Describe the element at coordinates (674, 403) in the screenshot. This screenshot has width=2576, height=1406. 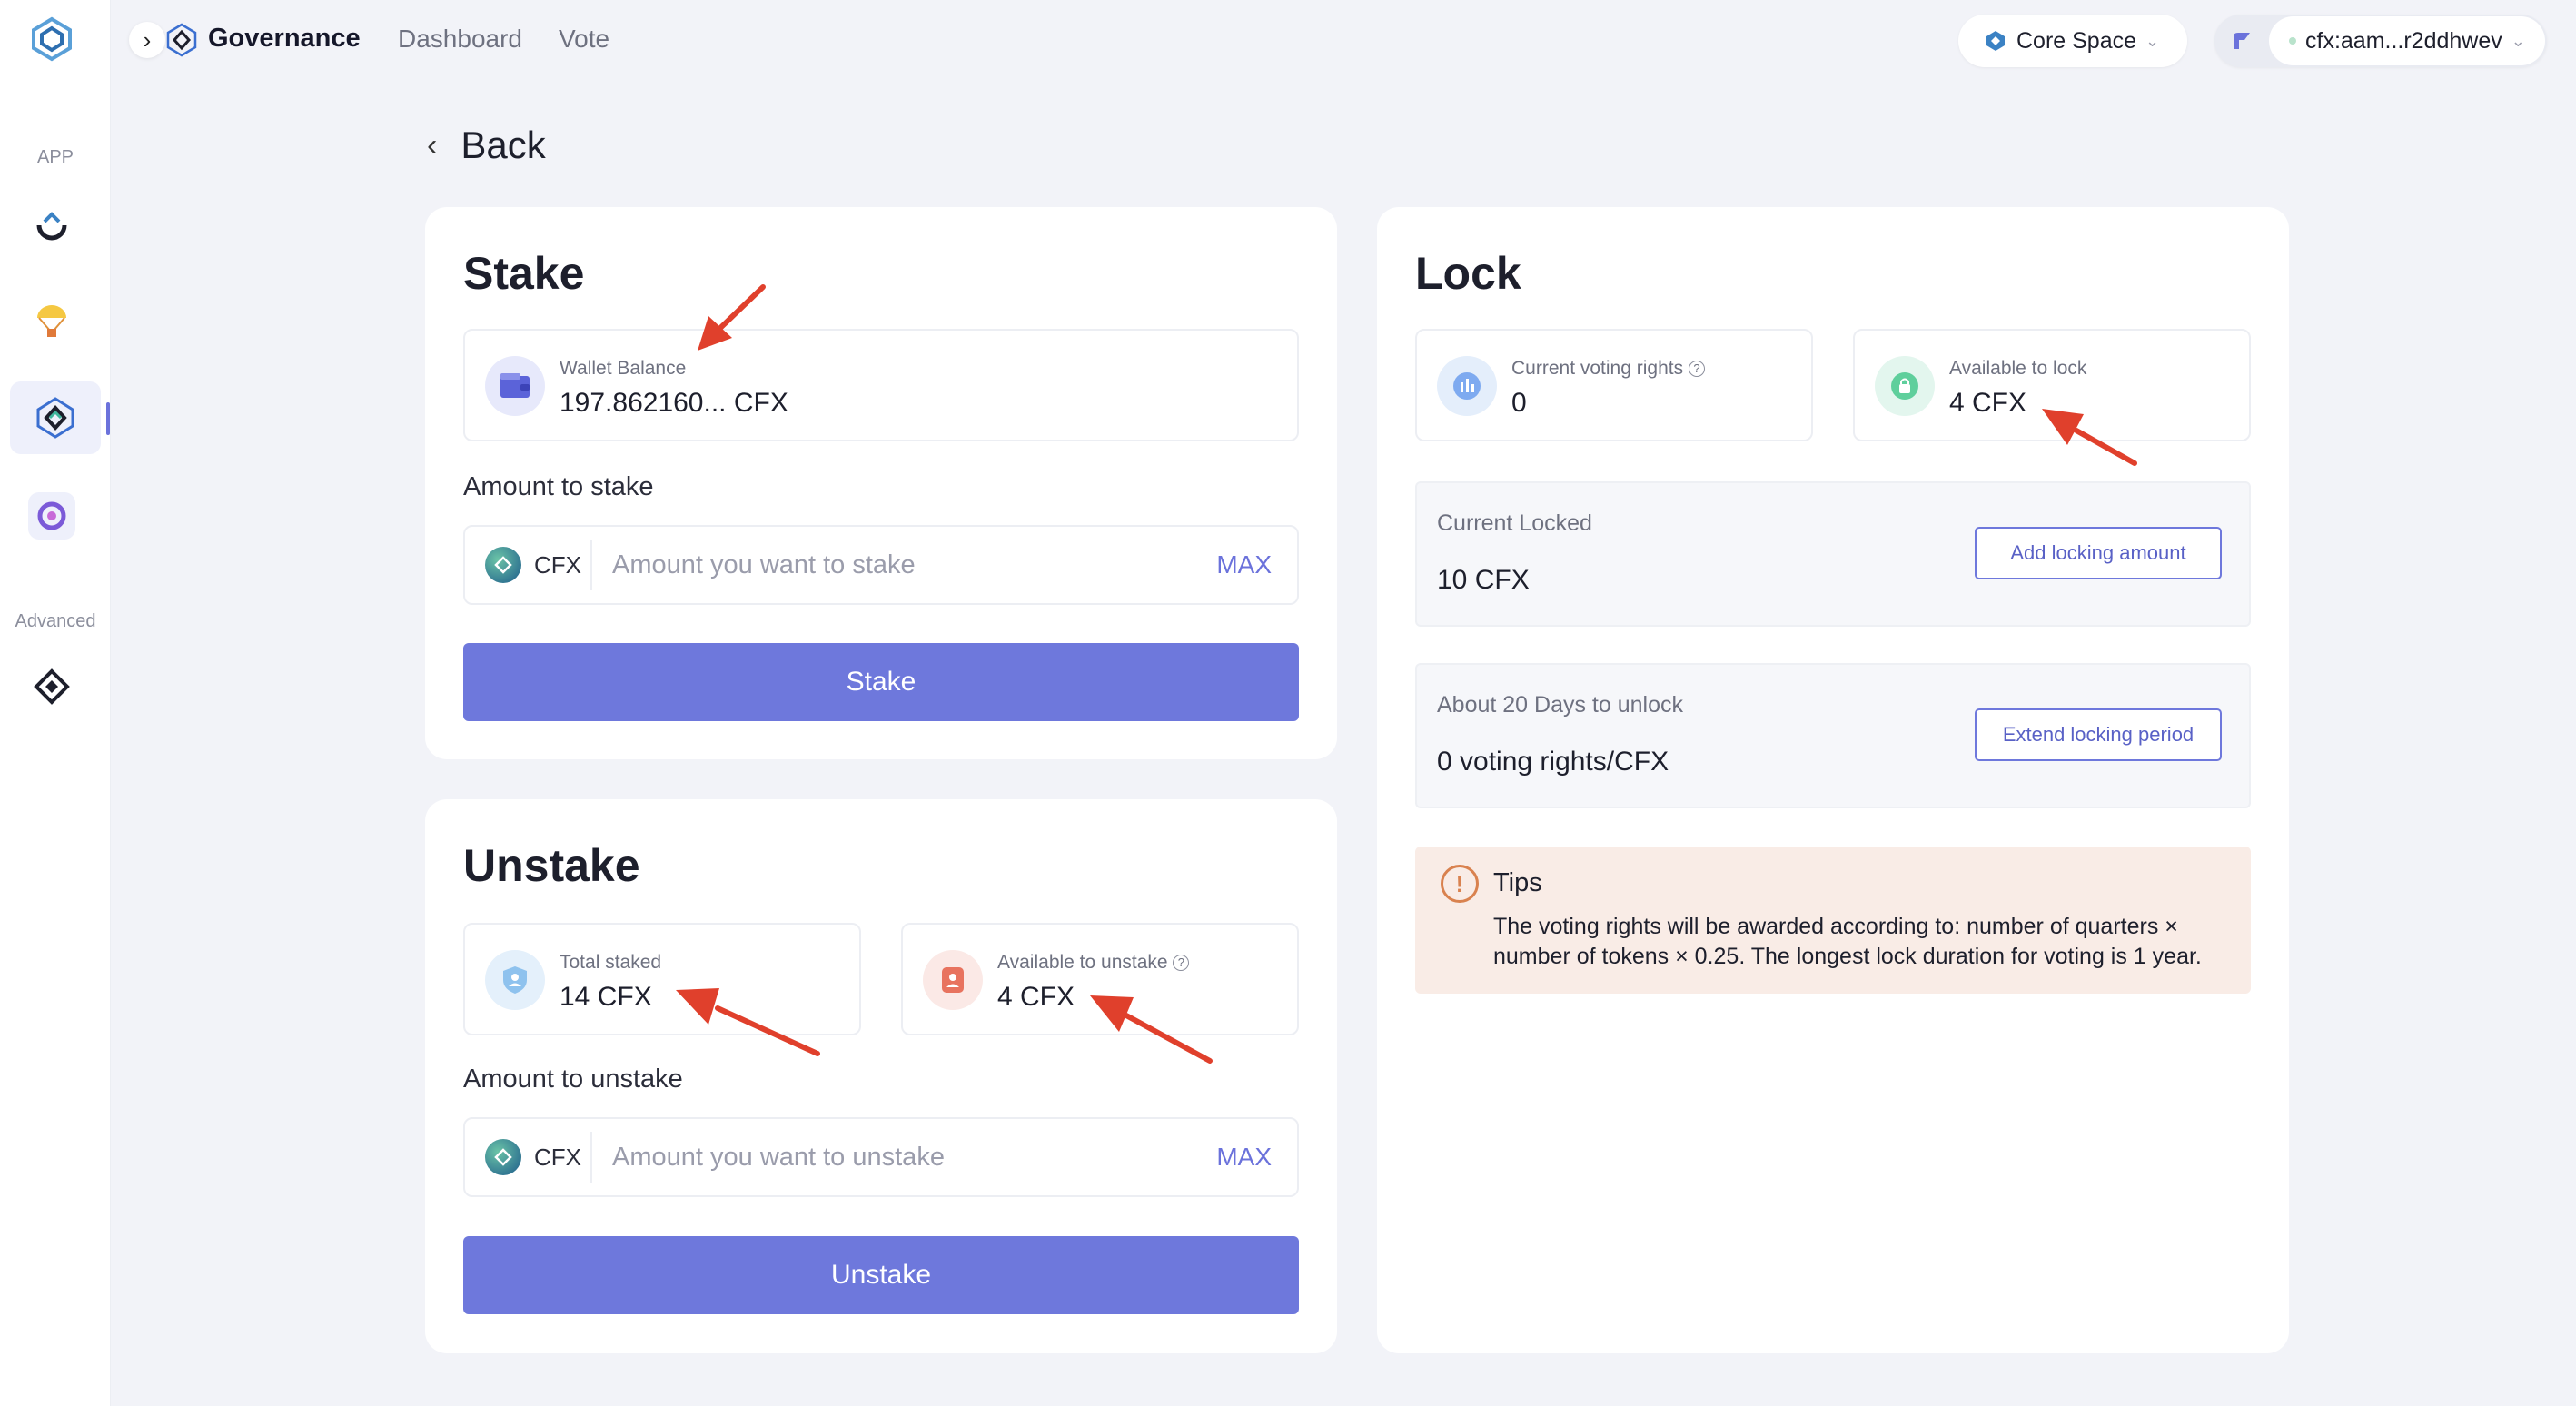
I see `wallet-balance-value: 197.862160... CFX` at that location.